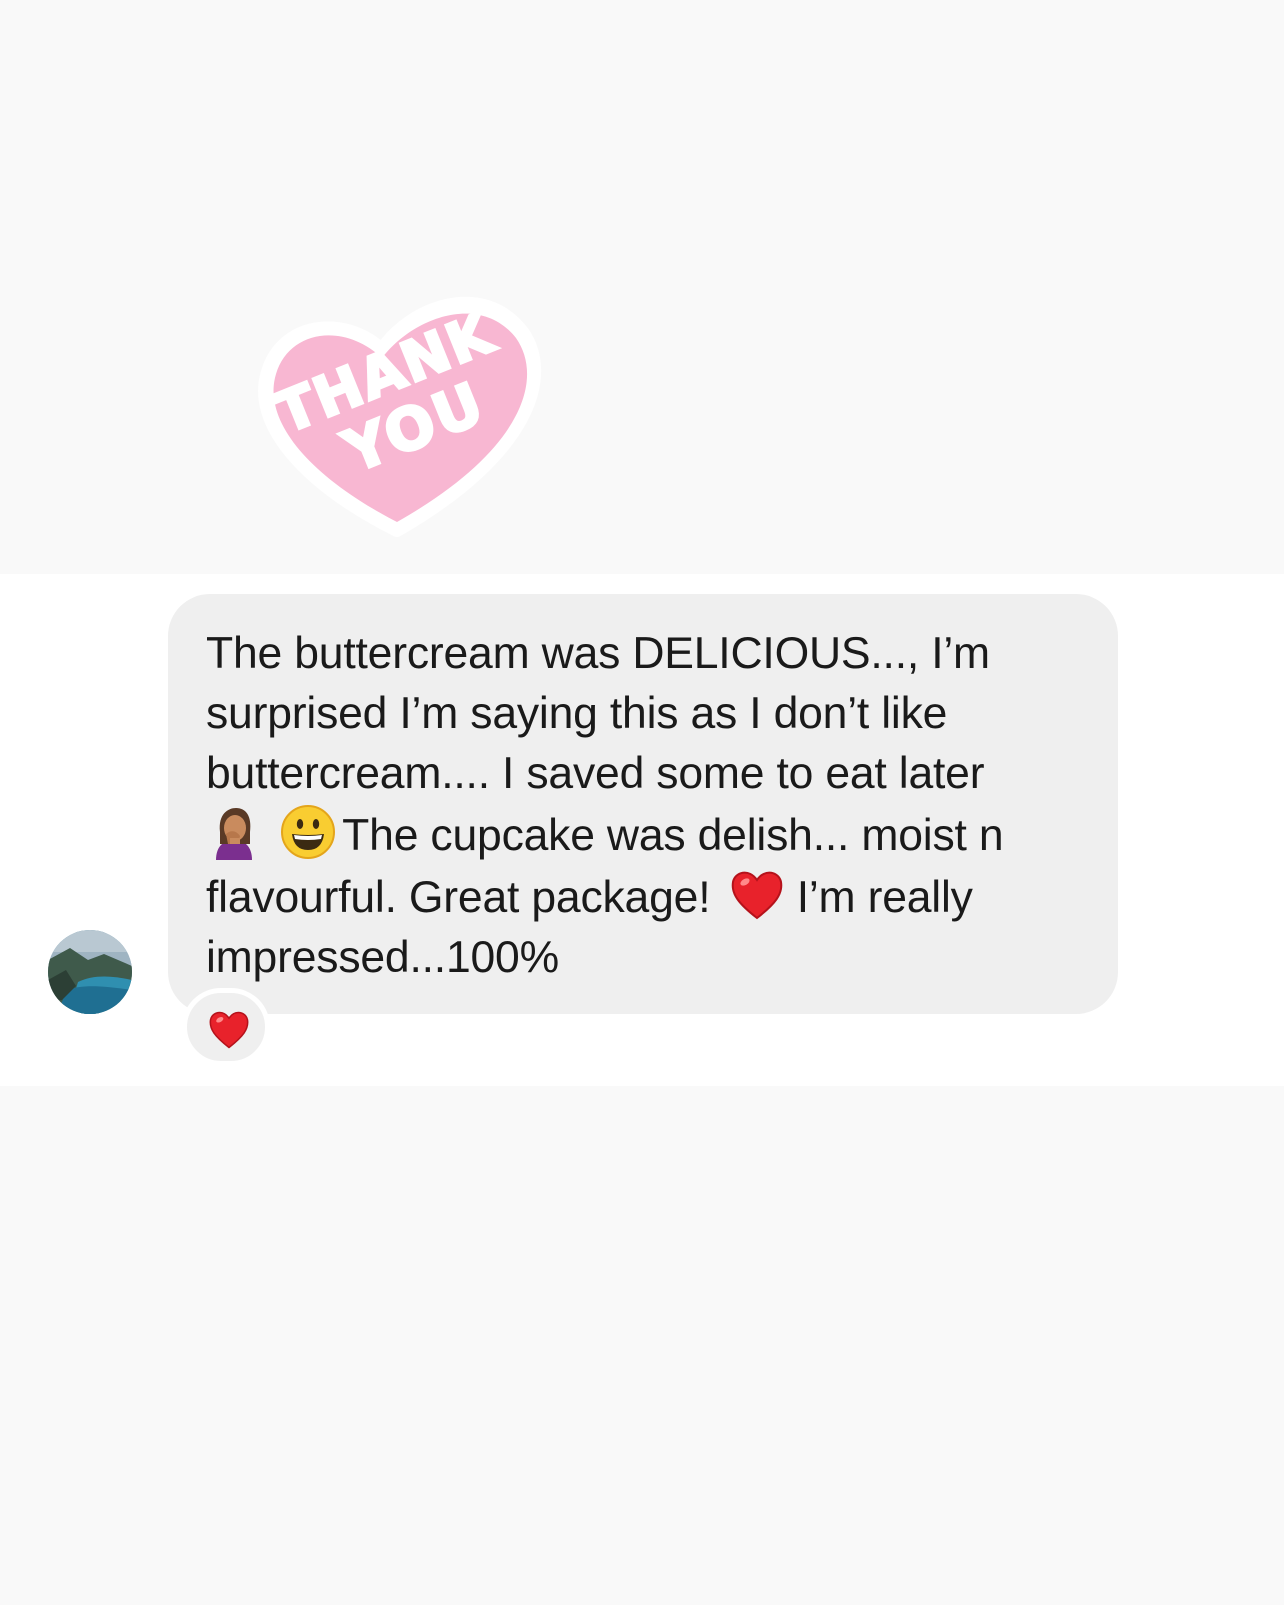 Image resolution: width=1284 pixels, height=1605 pixels. Describe the element at coordinates (878, 897) in the screenshot. I see `message-line-text: I’m really` at that location.